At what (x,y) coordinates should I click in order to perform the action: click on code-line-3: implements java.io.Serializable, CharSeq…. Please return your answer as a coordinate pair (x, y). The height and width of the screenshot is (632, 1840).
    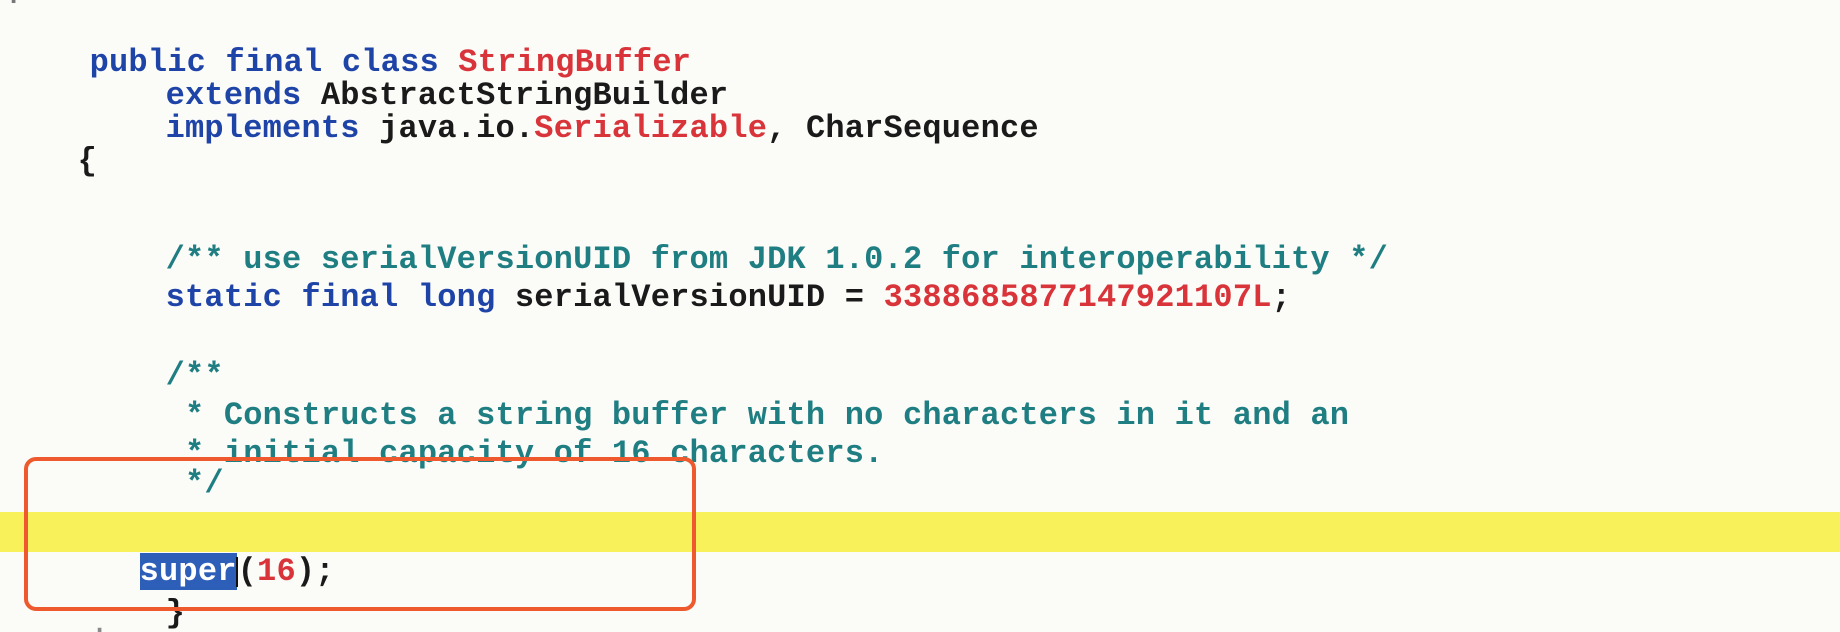
    Looking at the image, I should click on (563, 108).